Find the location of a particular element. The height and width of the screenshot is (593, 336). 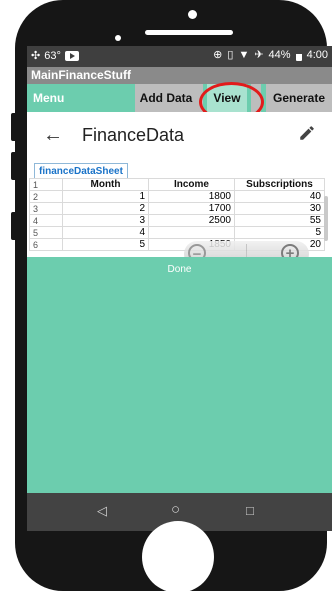

table-cell: 40 is located at coordinates (279, 196).